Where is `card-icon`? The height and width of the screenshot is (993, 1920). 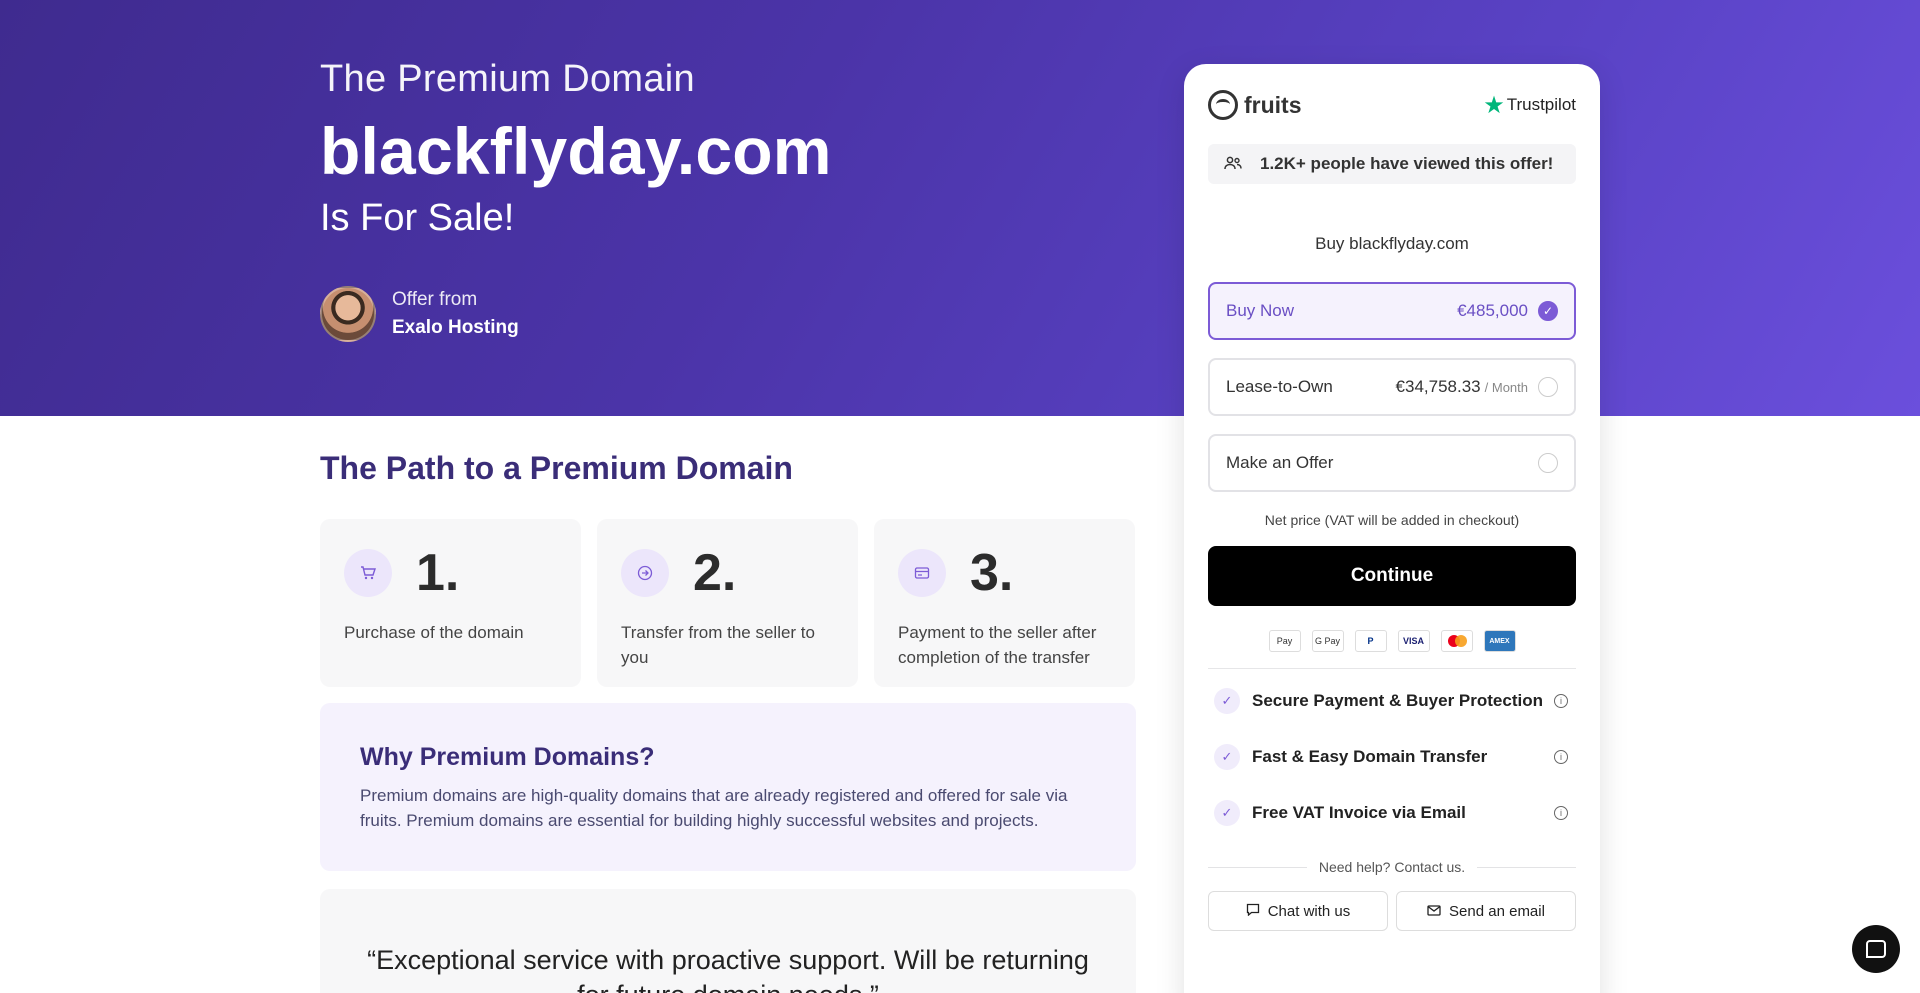
card-icon is located at coordinates (922, 573).